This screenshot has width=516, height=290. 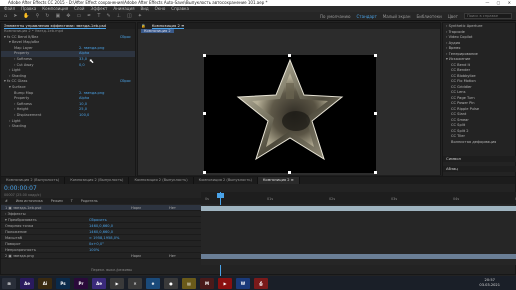 What do you see at coordinates (358, 198) in the screenshot?
I see `time-ruler: 0s01s02s03s04s05s` at bounding box center [358, 198].